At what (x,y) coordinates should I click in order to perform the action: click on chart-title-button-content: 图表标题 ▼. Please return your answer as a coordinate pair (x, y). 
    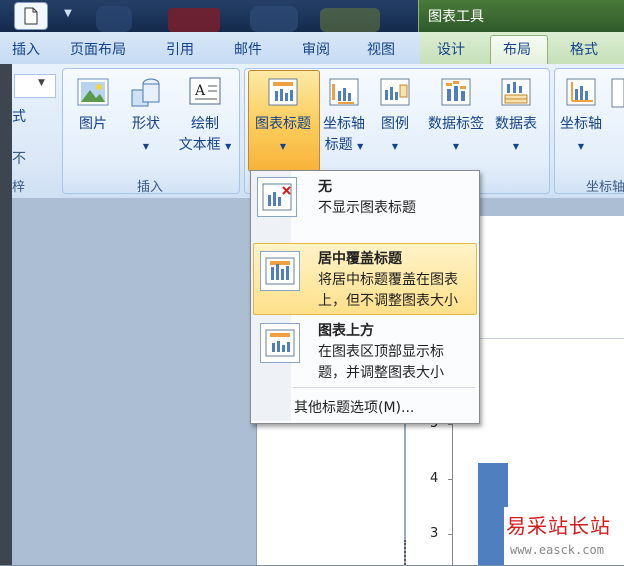
    Looking at the image, I should click on (283, 116).